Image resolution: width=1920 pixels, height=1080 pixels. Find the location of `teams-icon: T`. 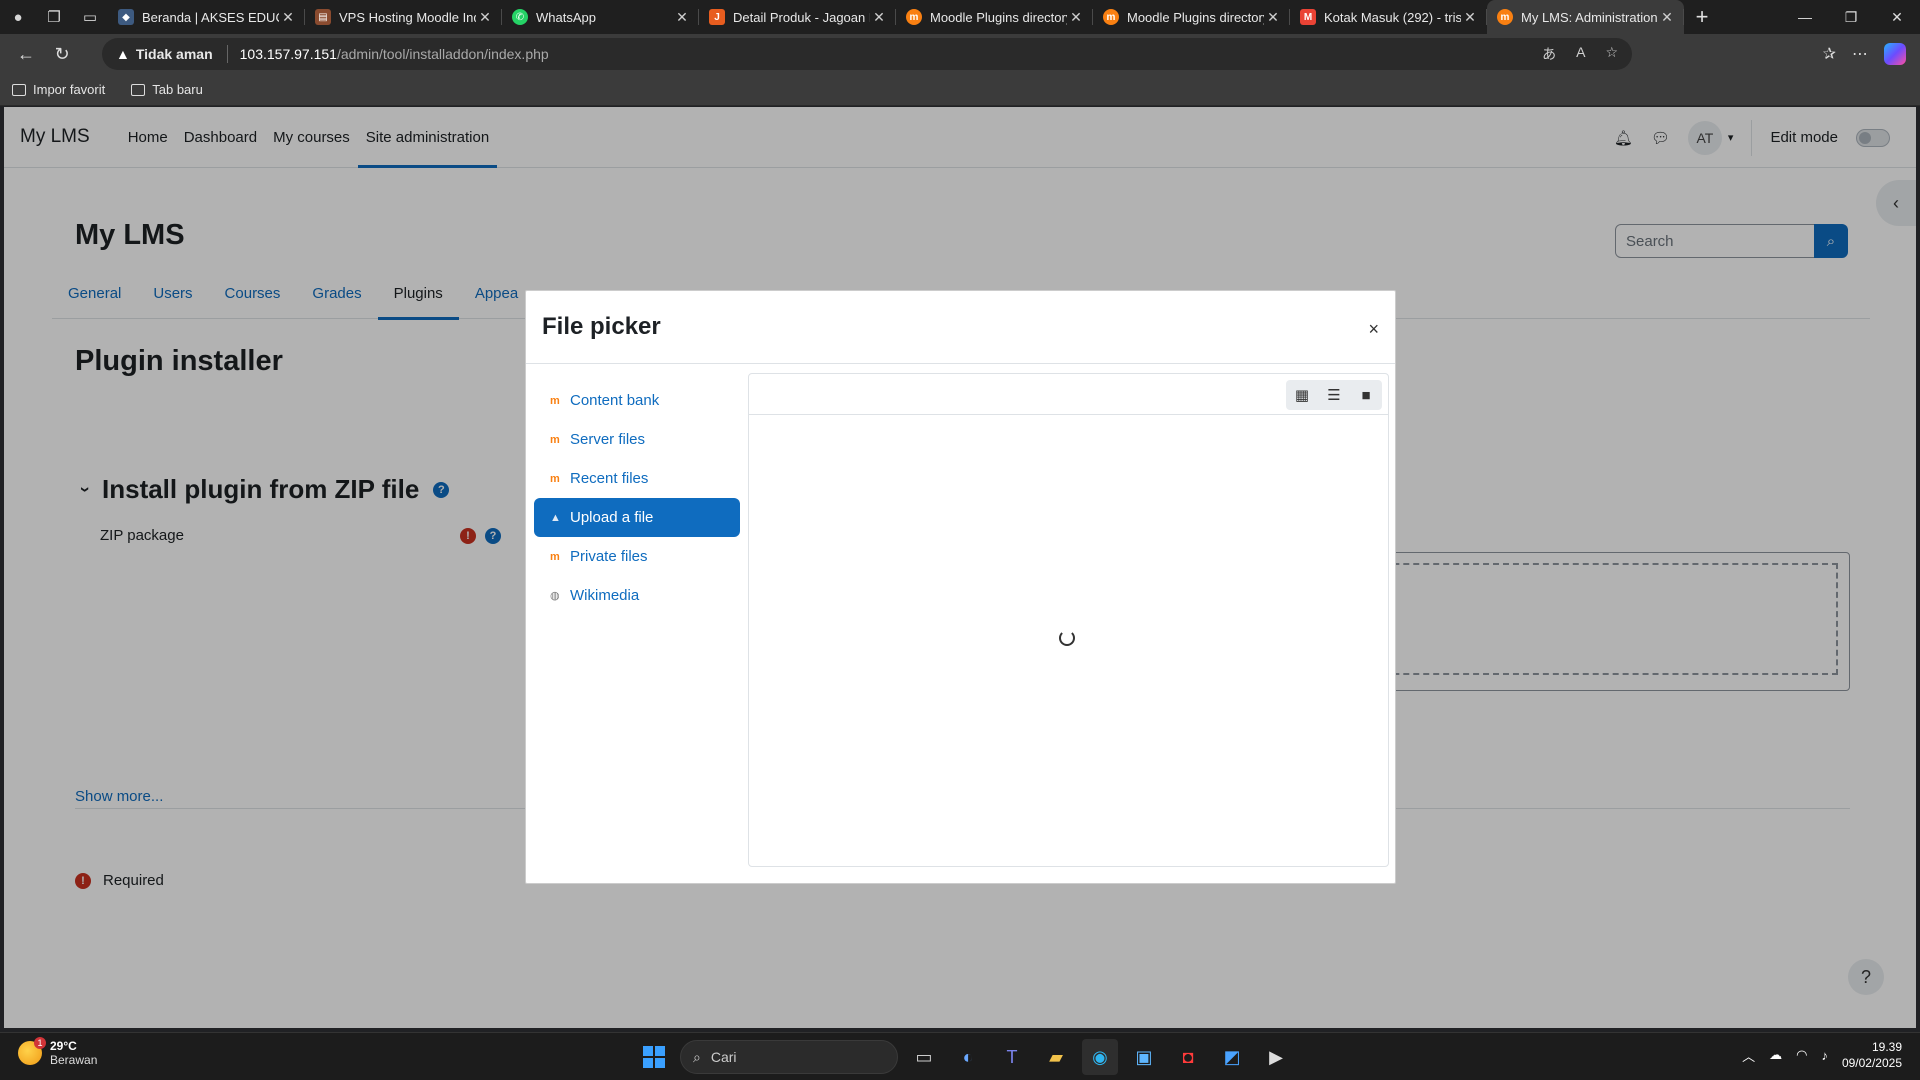

teams-icon: T is located at coordinates (1012, 1057).